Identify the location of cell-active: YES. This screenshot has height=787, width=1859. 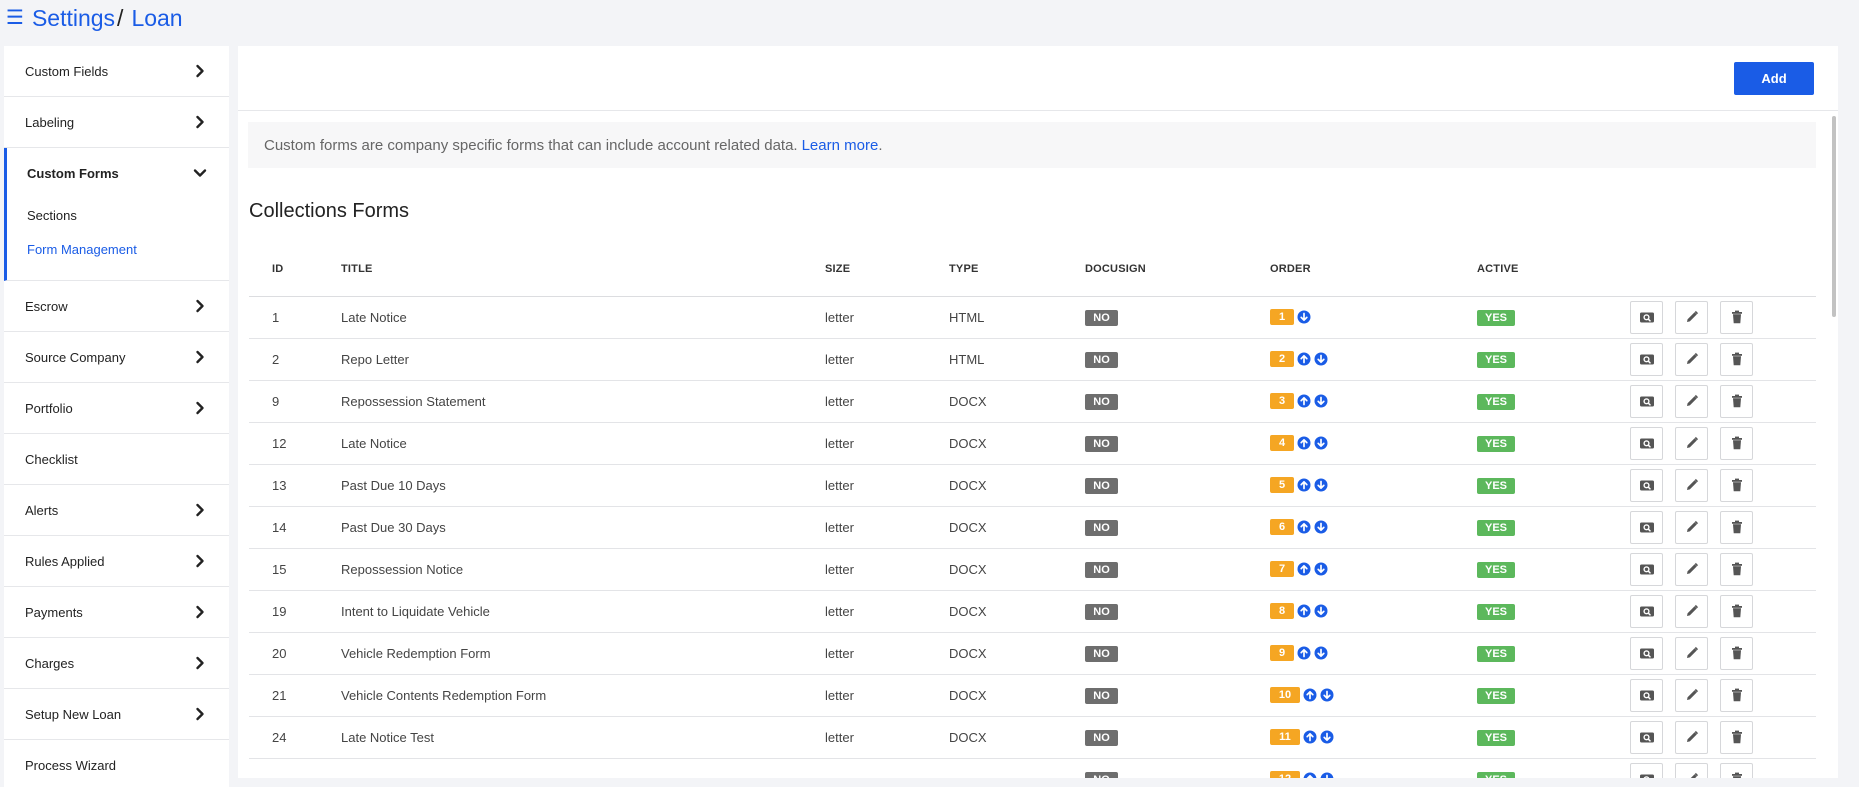
(1553, 485).